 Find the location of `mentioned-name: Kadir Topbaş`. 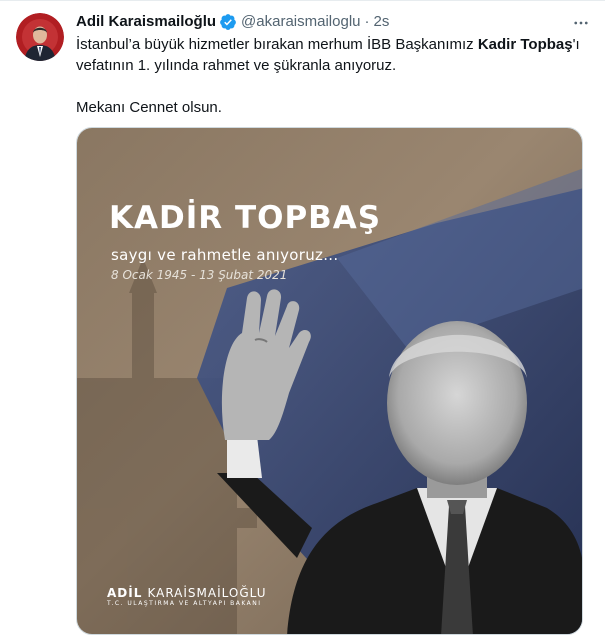

mentioned-name: Kadir Topbaş is located at coordinates (525, 44).